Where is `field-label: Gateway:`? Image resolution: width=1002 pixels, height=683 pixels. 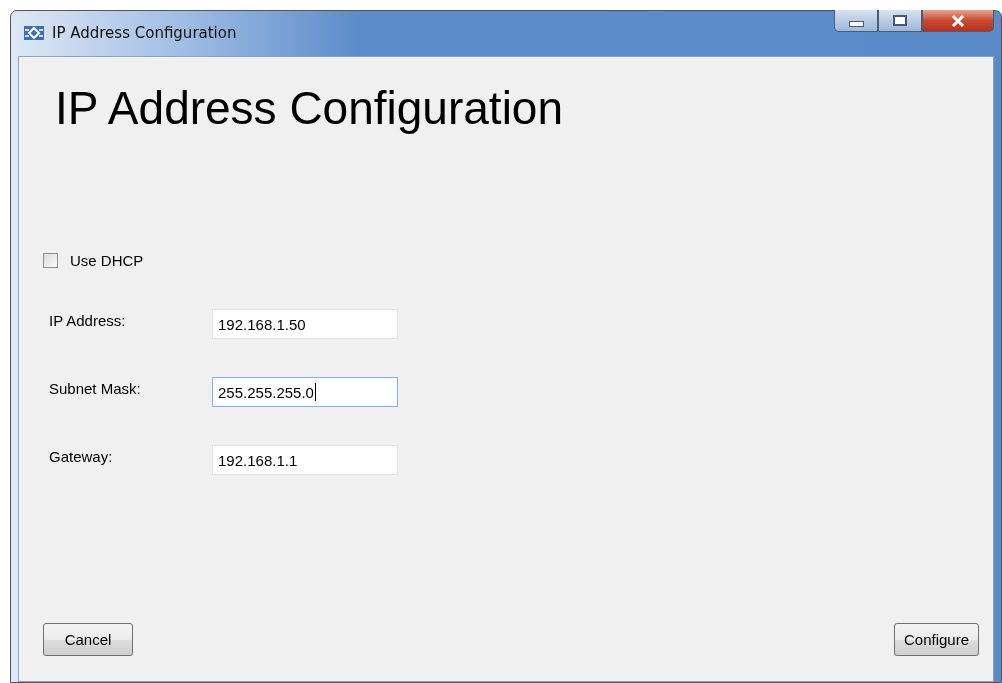
field-label: Gateway: is located at coordinates (81, 456).